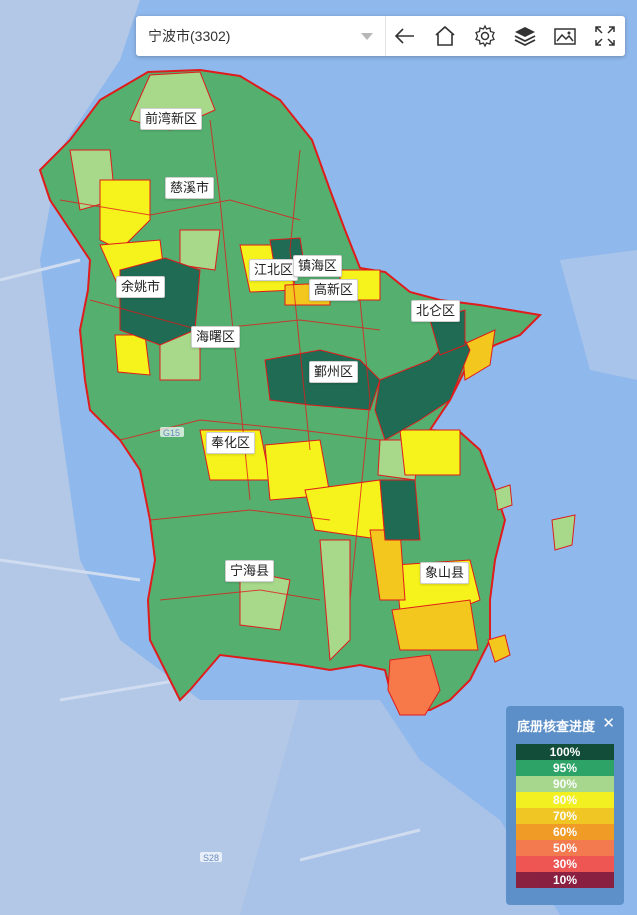 The width and height of the screenshot is (637, 915). I want to click on legend-item: 80%, so click(565, 800).